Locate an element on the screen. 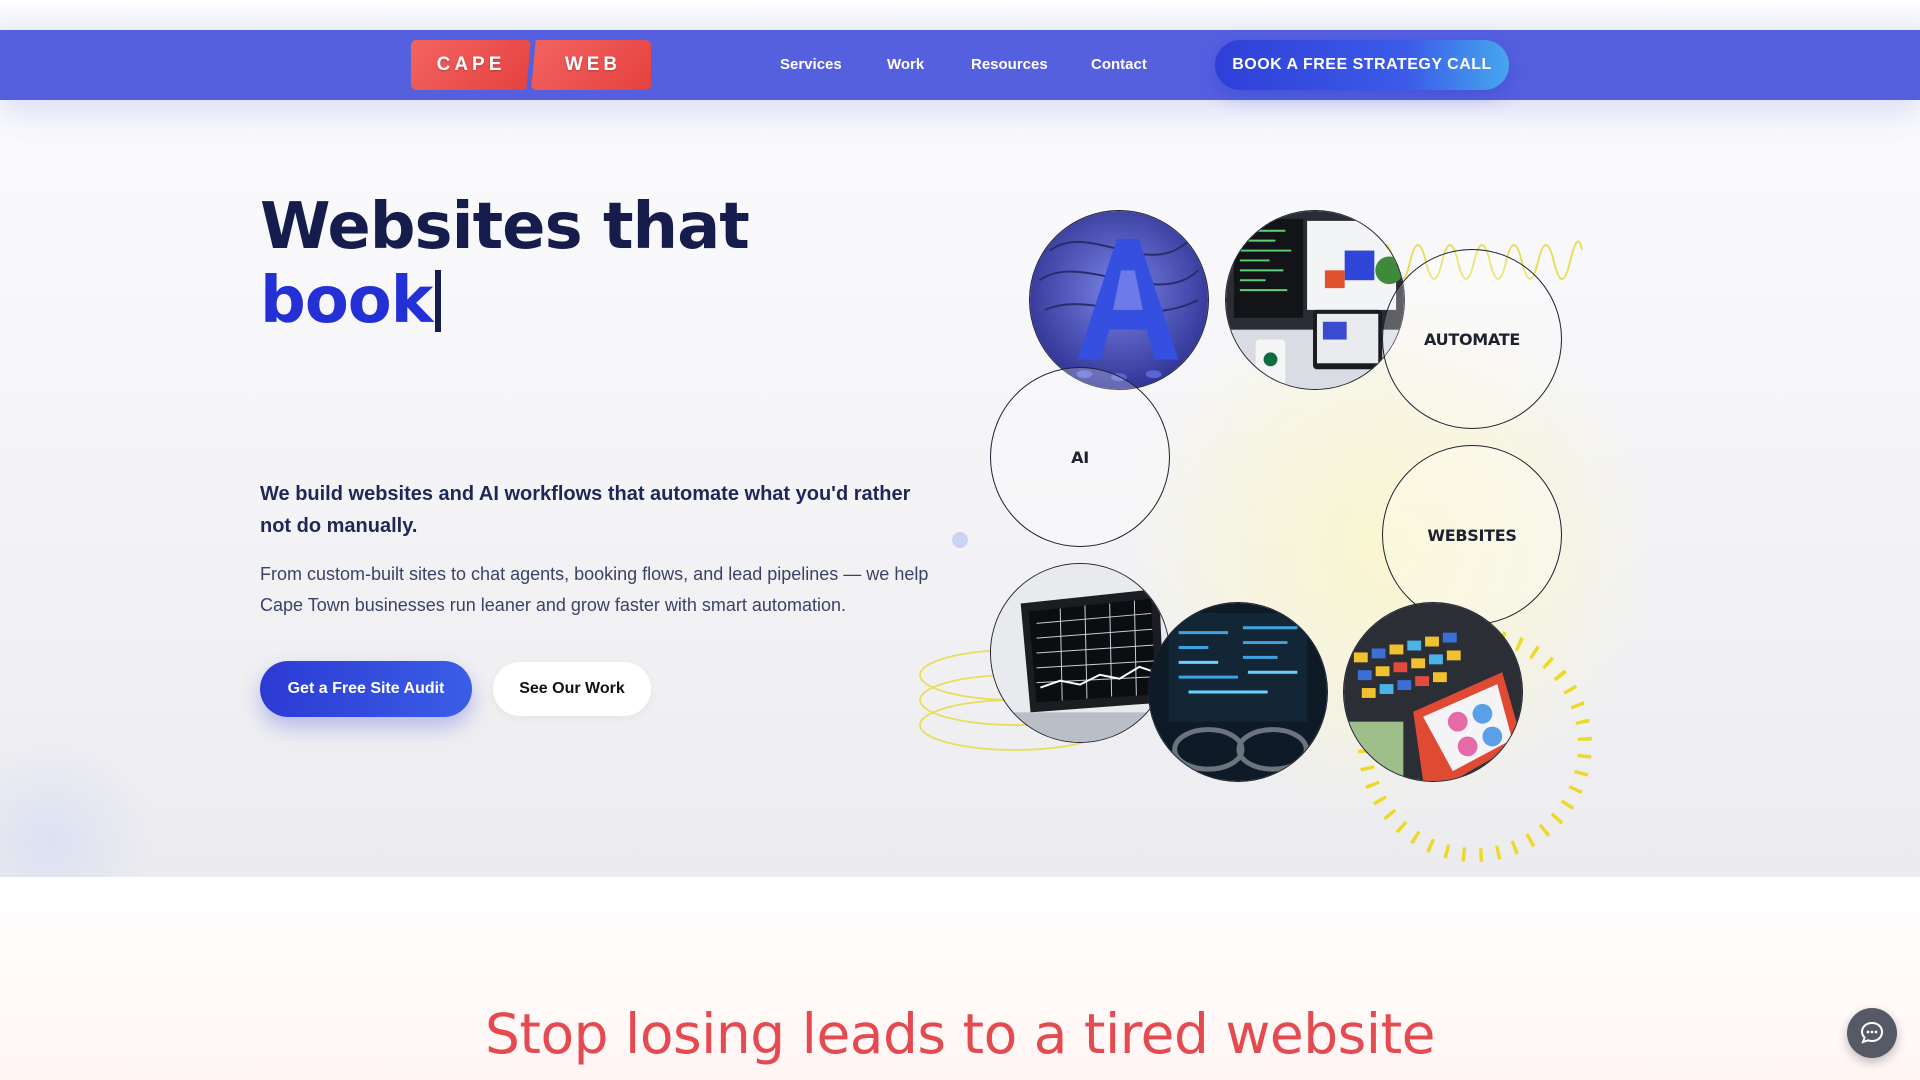 The image size is (1920, 1080). bubble-image-code-glasses is located at coordinates (1238, 692).